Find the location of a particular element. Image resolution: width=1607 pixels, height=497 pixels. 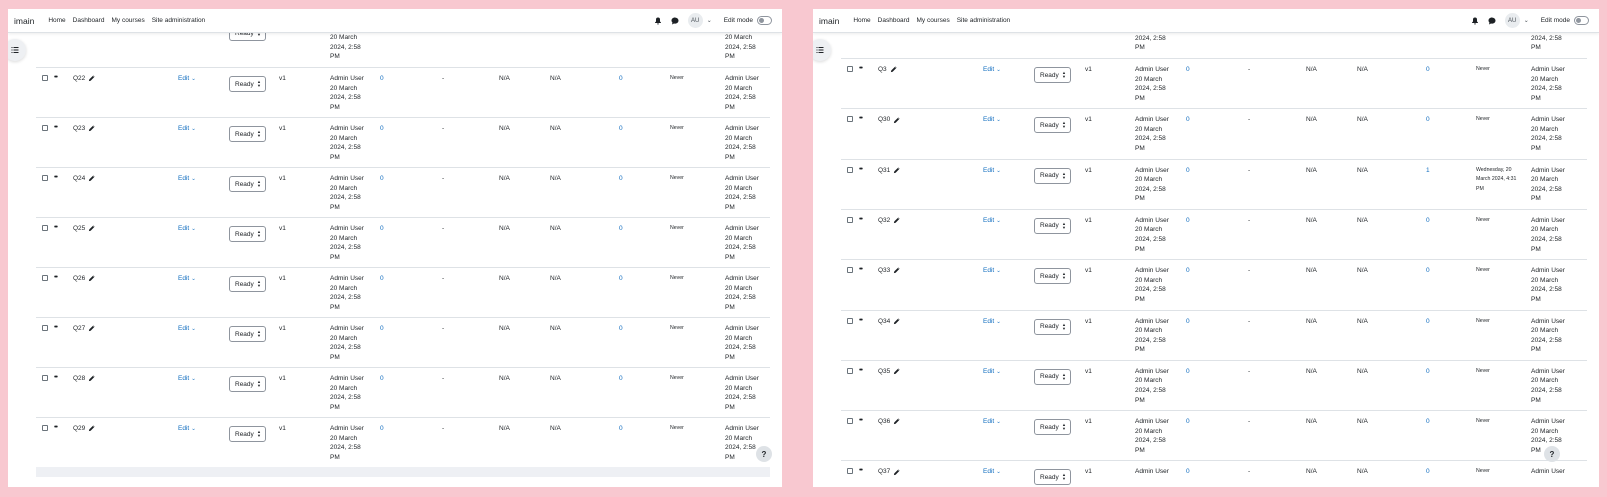

user-avatar: AU is located at coordinates (1512, 20).